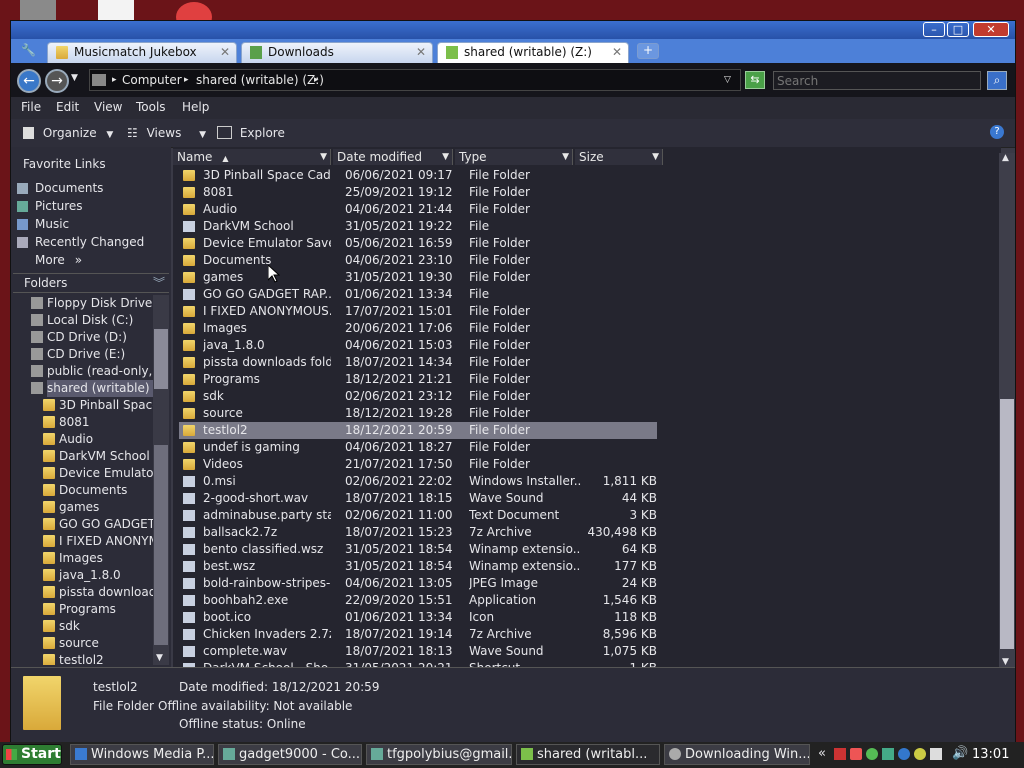 The image size is (1024, 768). What do you see at coordinates (108, 107) in the screenshot?
I see `menu-view: View` at bounding box center [108, 107].